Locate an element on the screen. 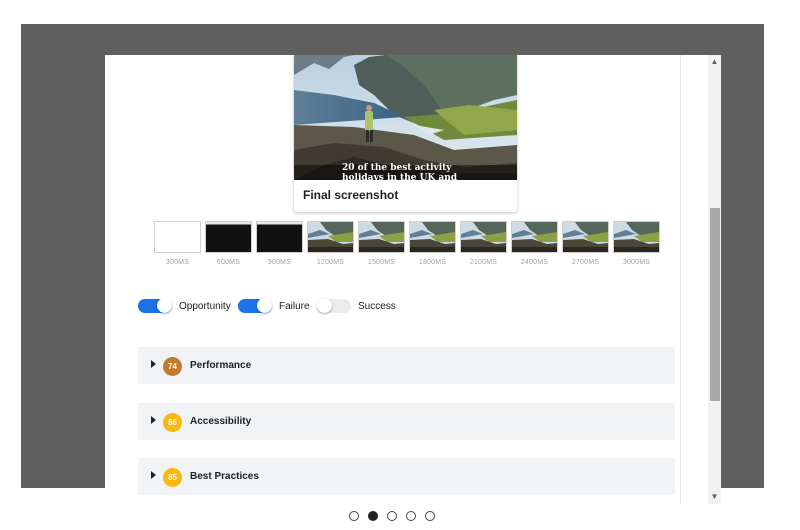  score-badge: 86 is located at coordinates (172, 422).